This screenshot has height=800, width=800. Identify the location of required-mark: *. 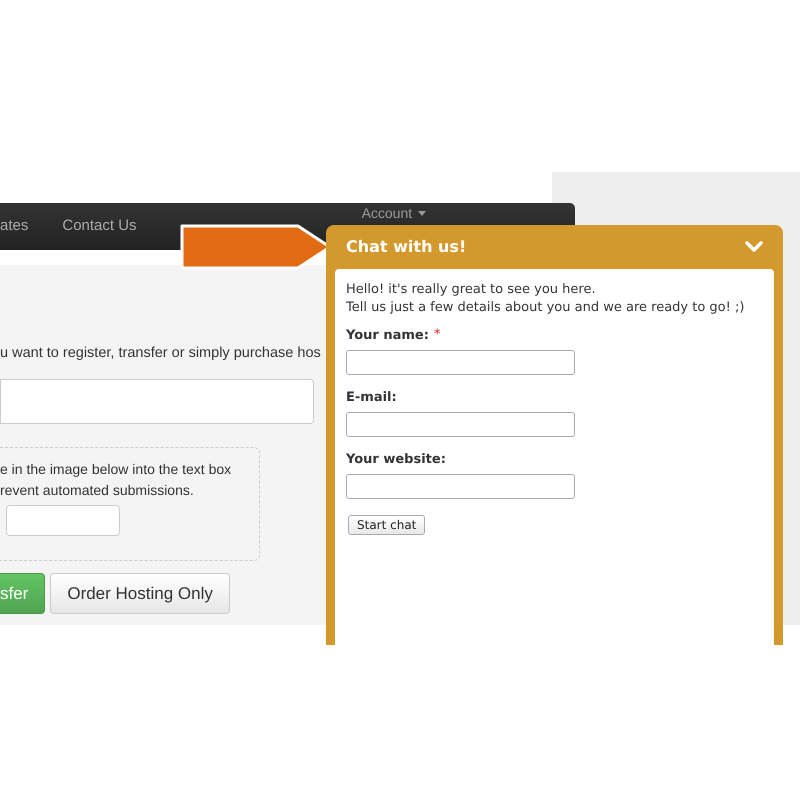
(437, 335).